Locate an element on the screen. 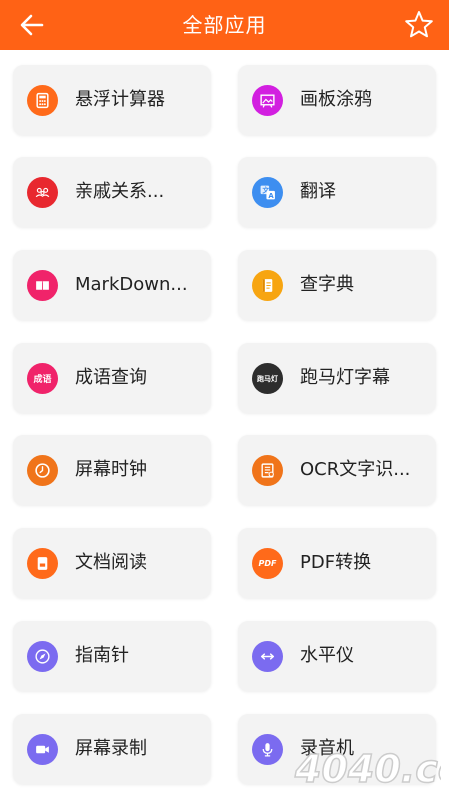 The width and height of the screenshot is (449, 800). app-card-drawing-board: 画板涂鸦 is located at coordinates (337, 100).